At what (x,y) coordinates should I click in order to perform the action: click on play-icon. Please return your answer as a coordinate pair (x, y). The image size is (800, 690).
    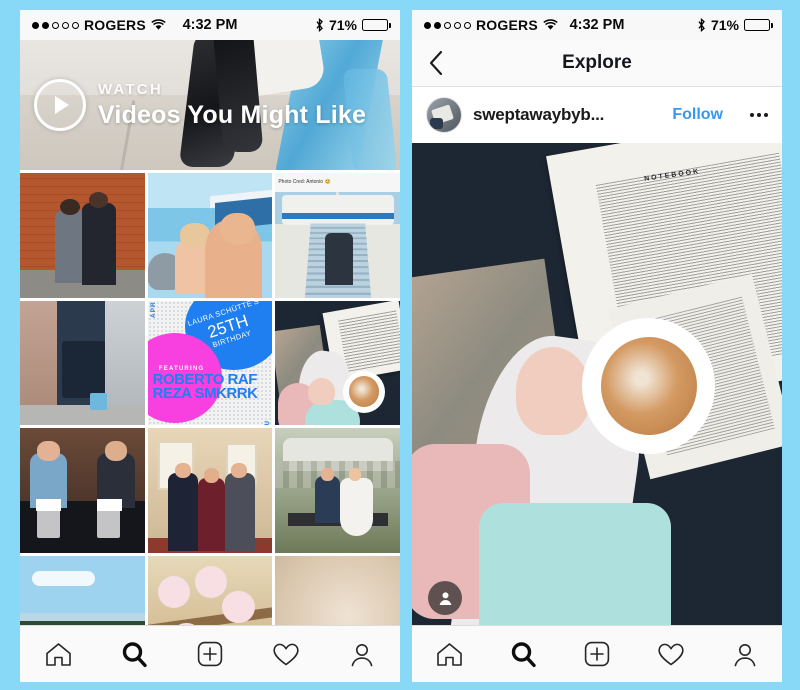
    Looking at the image, I should click on (60, 105).